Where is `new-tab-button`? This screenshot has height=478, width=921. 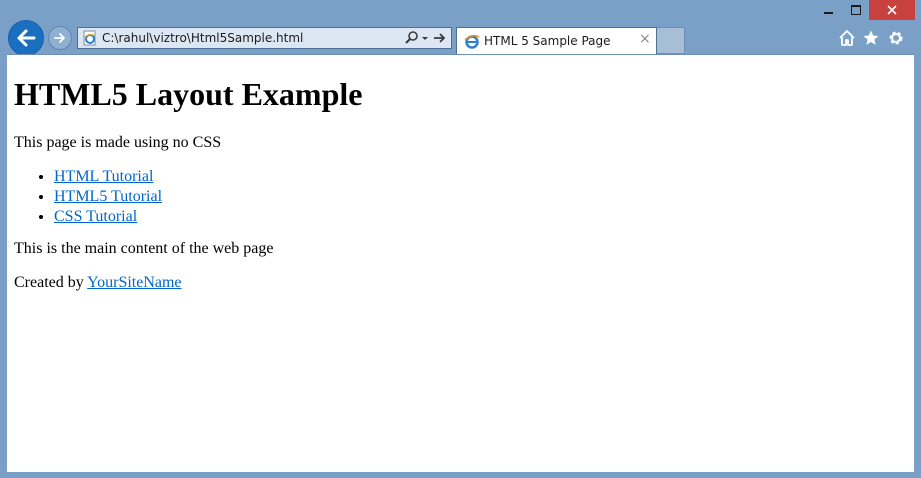 new-tab-button is located at coordinates (671, 40).